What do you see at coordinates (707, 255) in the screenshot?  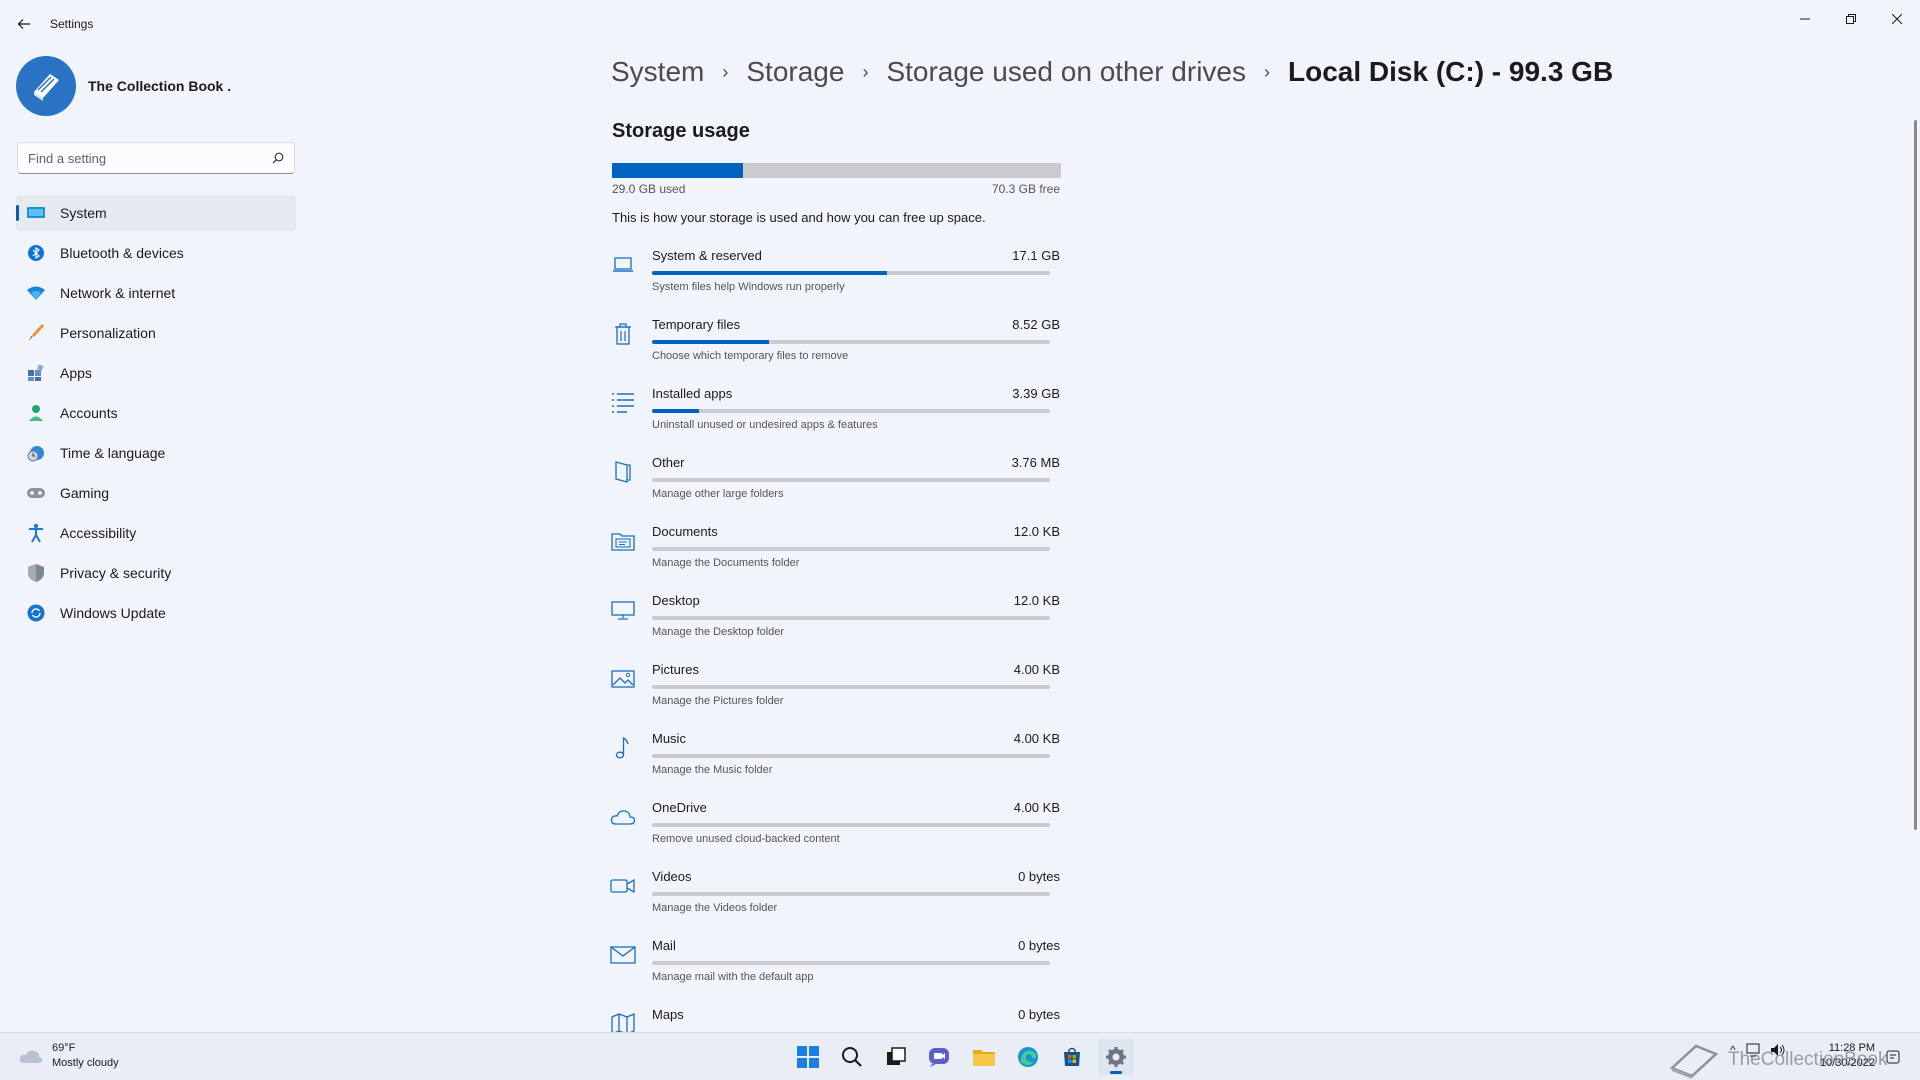 I see `category-name: System & reserved` at bounding box center [707, 255].